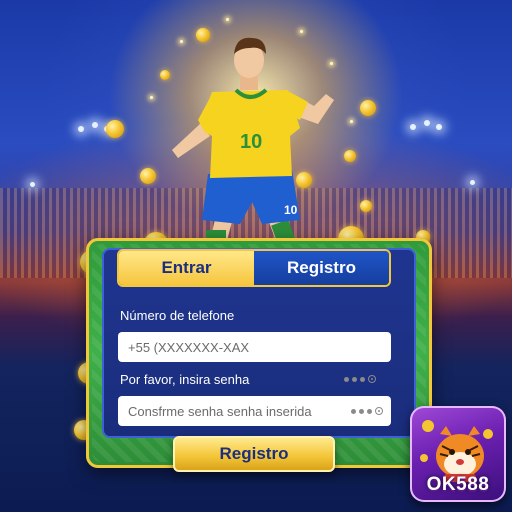 The width and height of the screenshot is (512, 512). Describe the element at coordinates (321, 268) in the screenshot. I see `tab-register: Registro` at that location.